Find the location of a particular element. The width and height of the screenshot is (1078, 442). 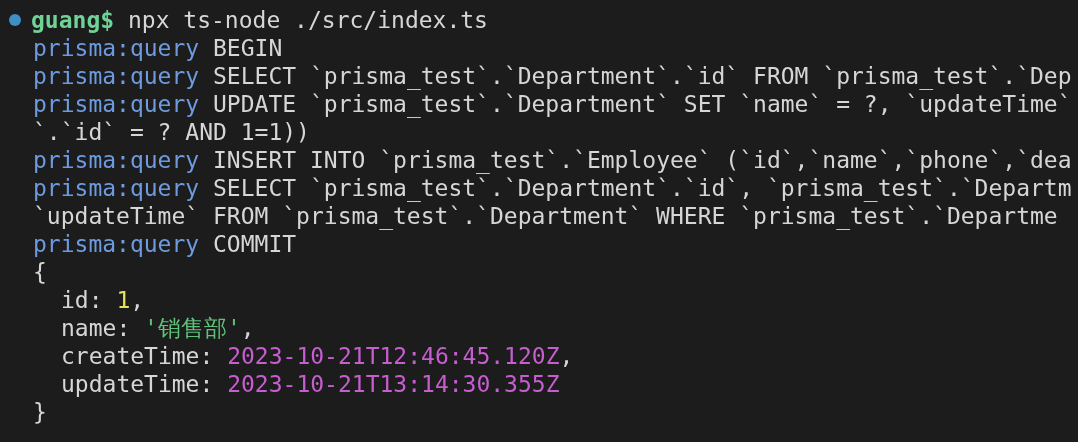

prompt-user: guang$ is located at coordinates (73, 20).